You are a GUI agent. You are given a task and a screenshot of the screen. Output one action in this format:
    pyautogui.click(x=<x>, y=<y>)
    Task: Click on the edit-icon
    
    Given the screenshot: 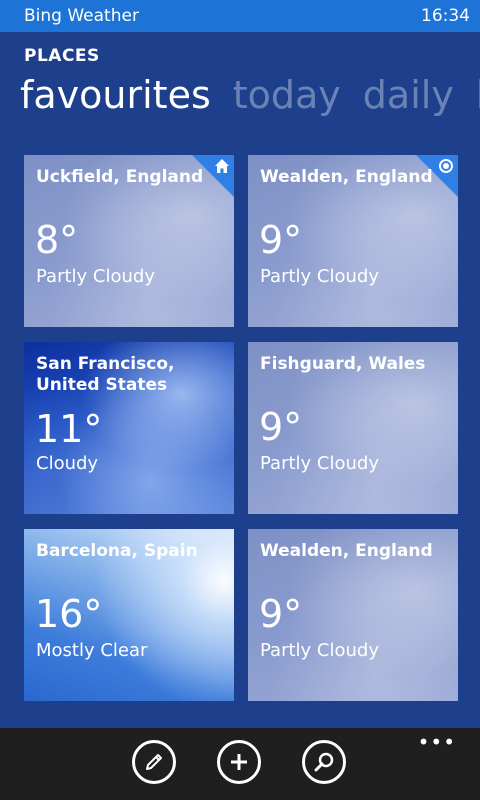 What is the action you would take?
    pyautogui.click(x=154, y=762)
    